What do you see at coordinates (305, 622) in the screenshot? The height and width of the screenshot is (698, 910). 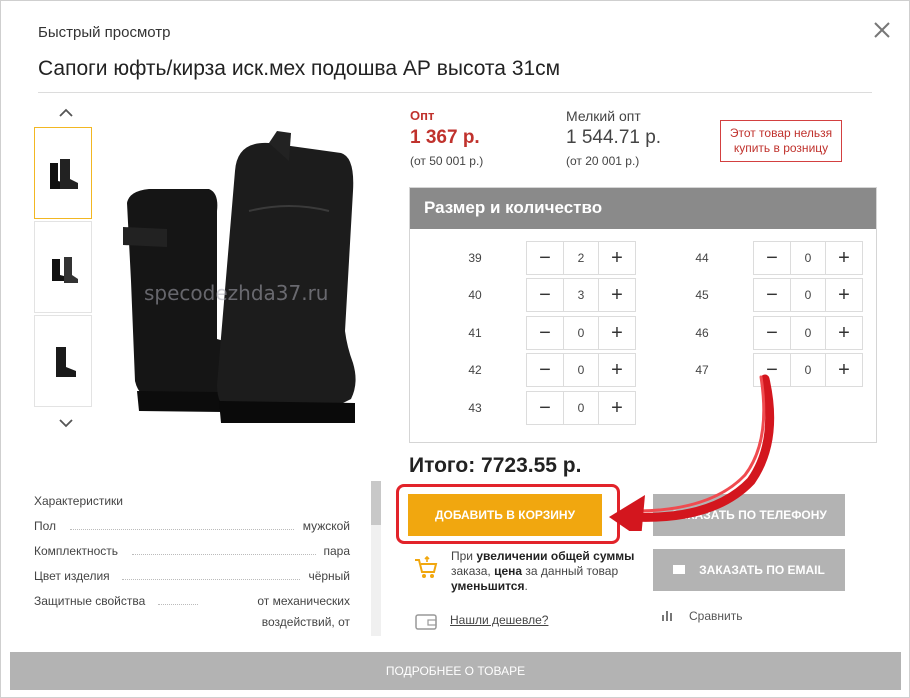 I see `characteristic-value: воздействий, от` at bounding box center [305, 622].